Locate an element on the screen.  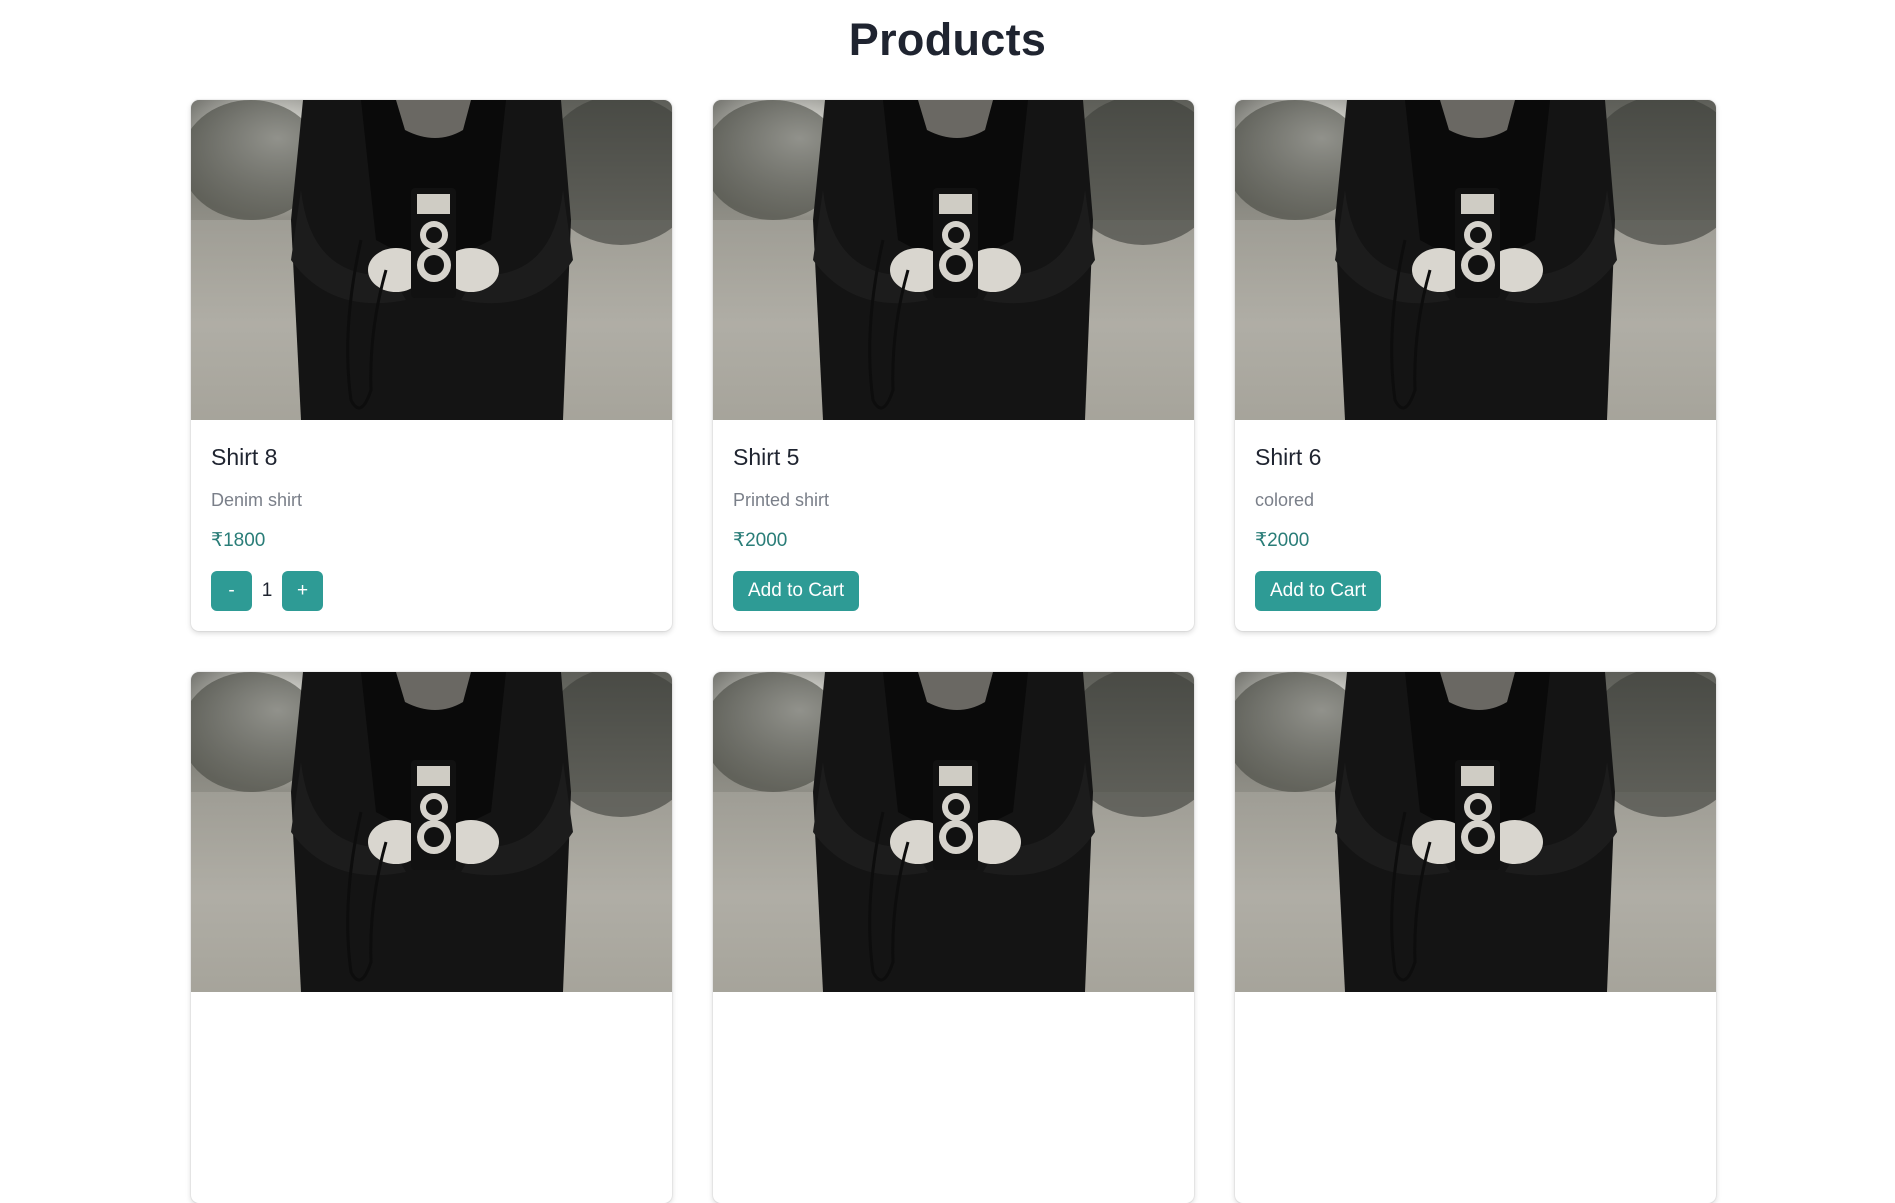
quantity-stepper: - 1 + is located at coordinates (431, 591).